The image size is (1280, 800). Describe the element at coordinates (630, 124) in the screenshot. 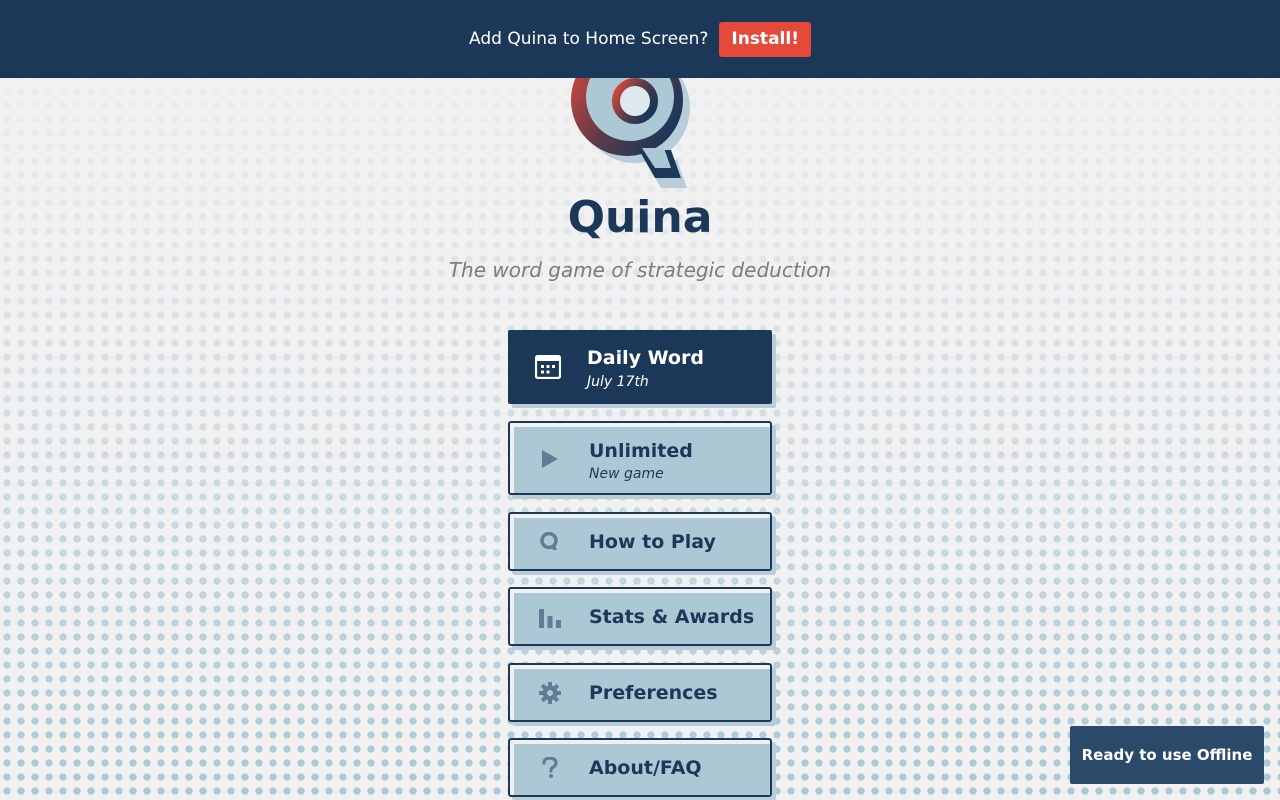

I see `quina-logo-icon` at that location.